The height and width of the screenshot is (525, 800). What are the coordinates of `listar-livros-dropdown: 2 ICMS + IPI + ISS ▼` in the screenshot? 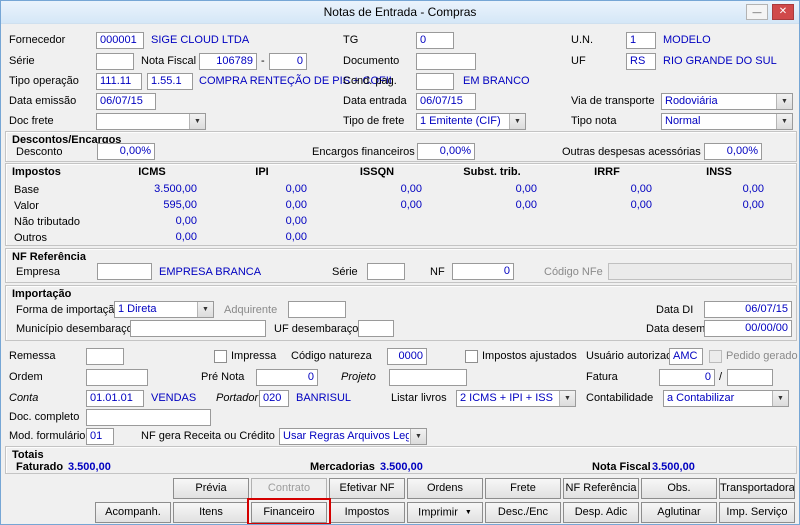 It's located at (516, 398).